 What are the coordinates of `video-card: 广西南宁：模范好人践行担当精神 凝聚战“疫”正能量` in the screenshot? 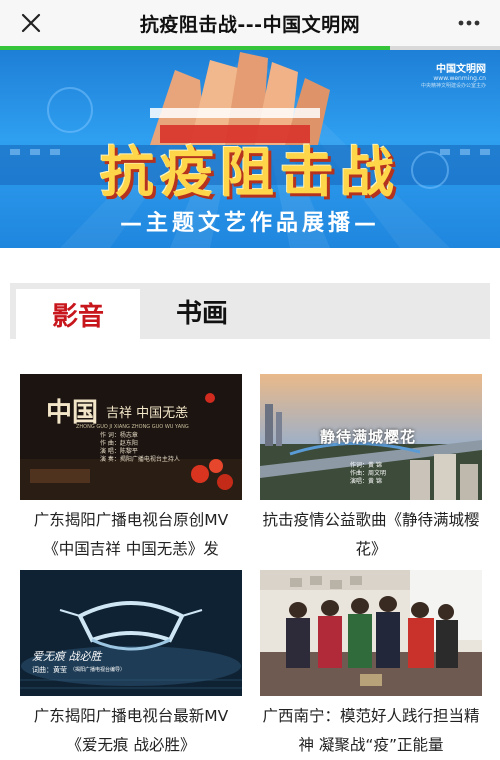 It's located at (371, 665).